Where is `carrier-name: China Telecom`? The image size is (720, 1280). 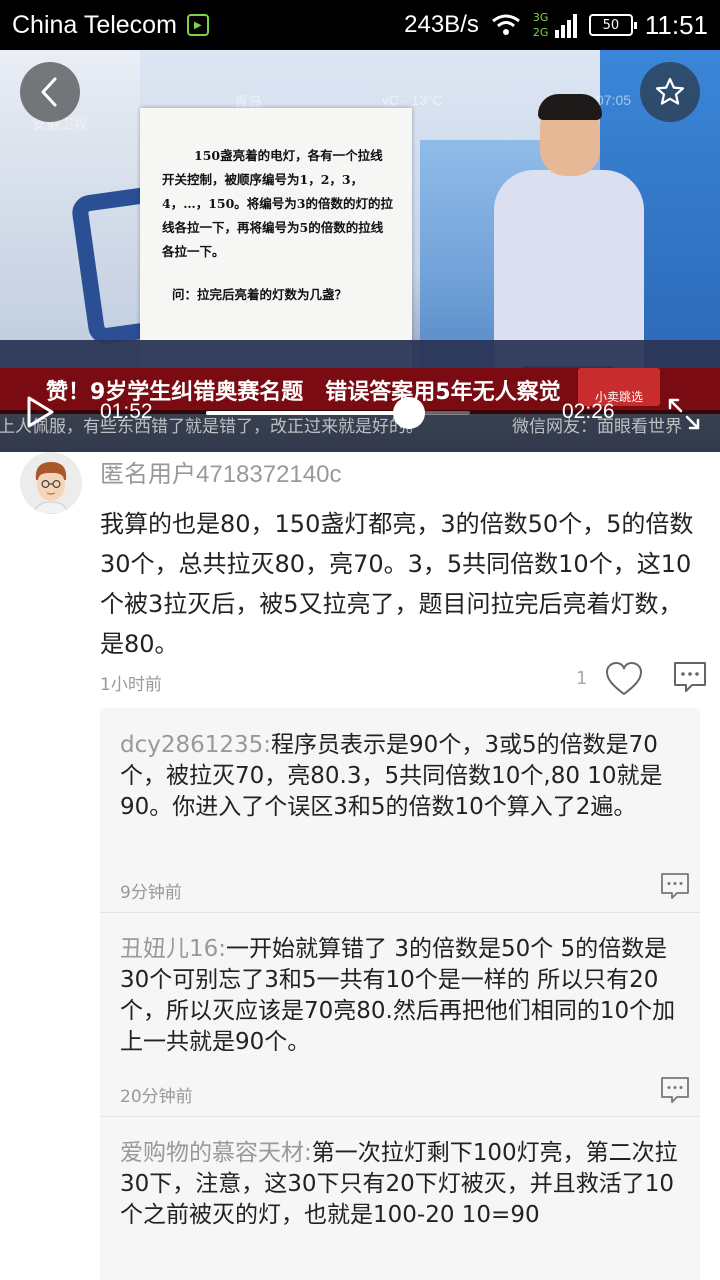
carrier-name: China Telecom is located at coordinates (94, 24).